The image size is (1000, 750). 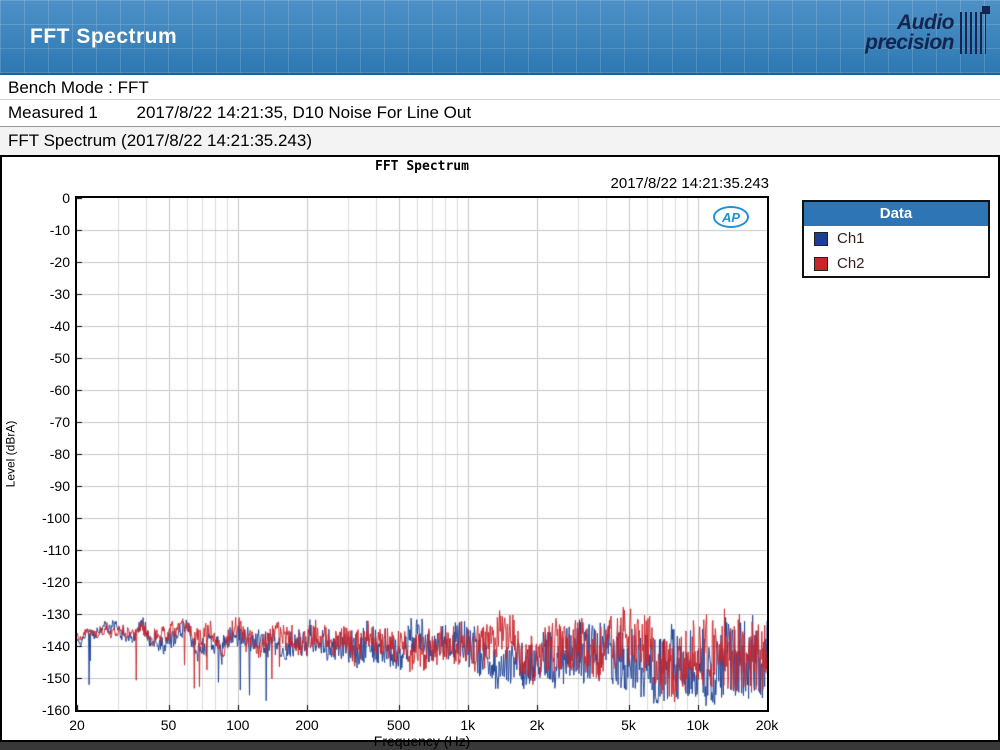 What do you see at coordinates (55, 678) in the screenshot?
I see `y-tick-label: -150` at bounding box center [55, 678].